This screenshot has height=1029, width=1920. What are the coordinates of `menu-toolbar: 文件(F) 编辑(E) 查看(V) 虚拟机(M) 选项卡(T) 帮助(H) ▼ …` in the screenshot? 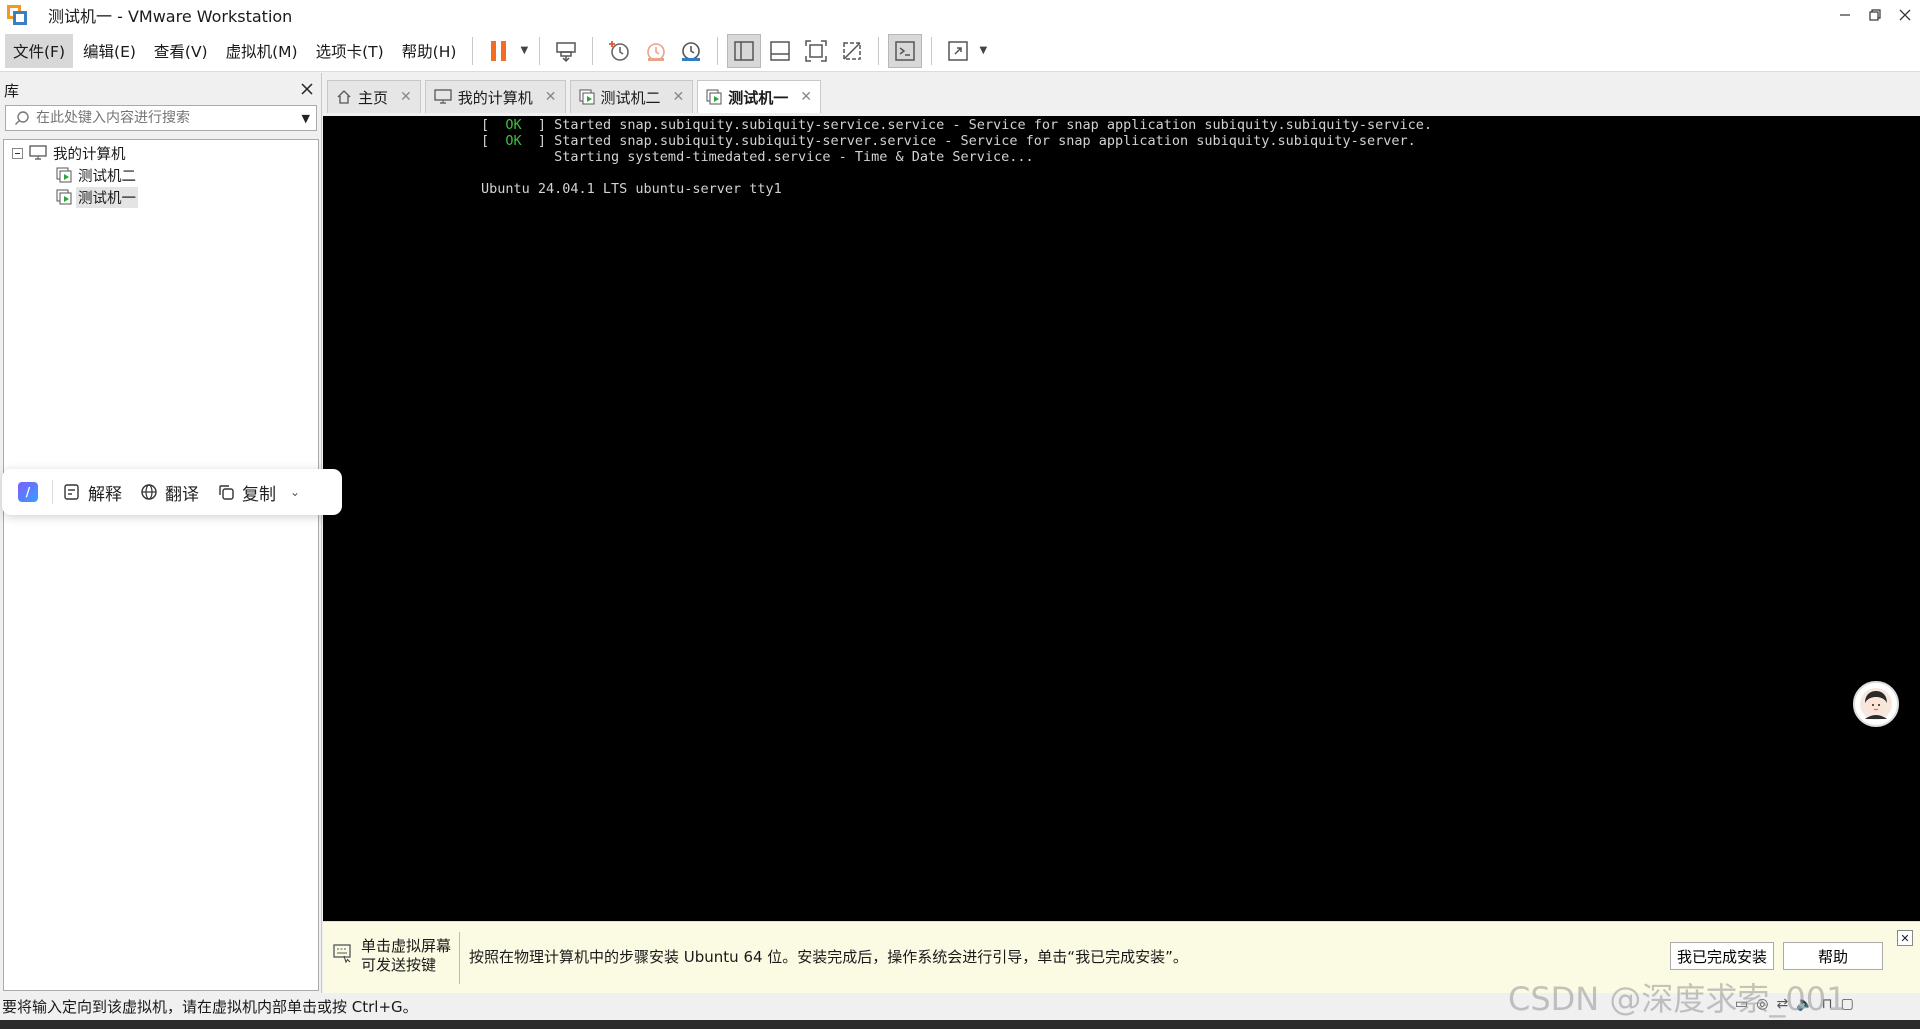 It's located at (960, 51).